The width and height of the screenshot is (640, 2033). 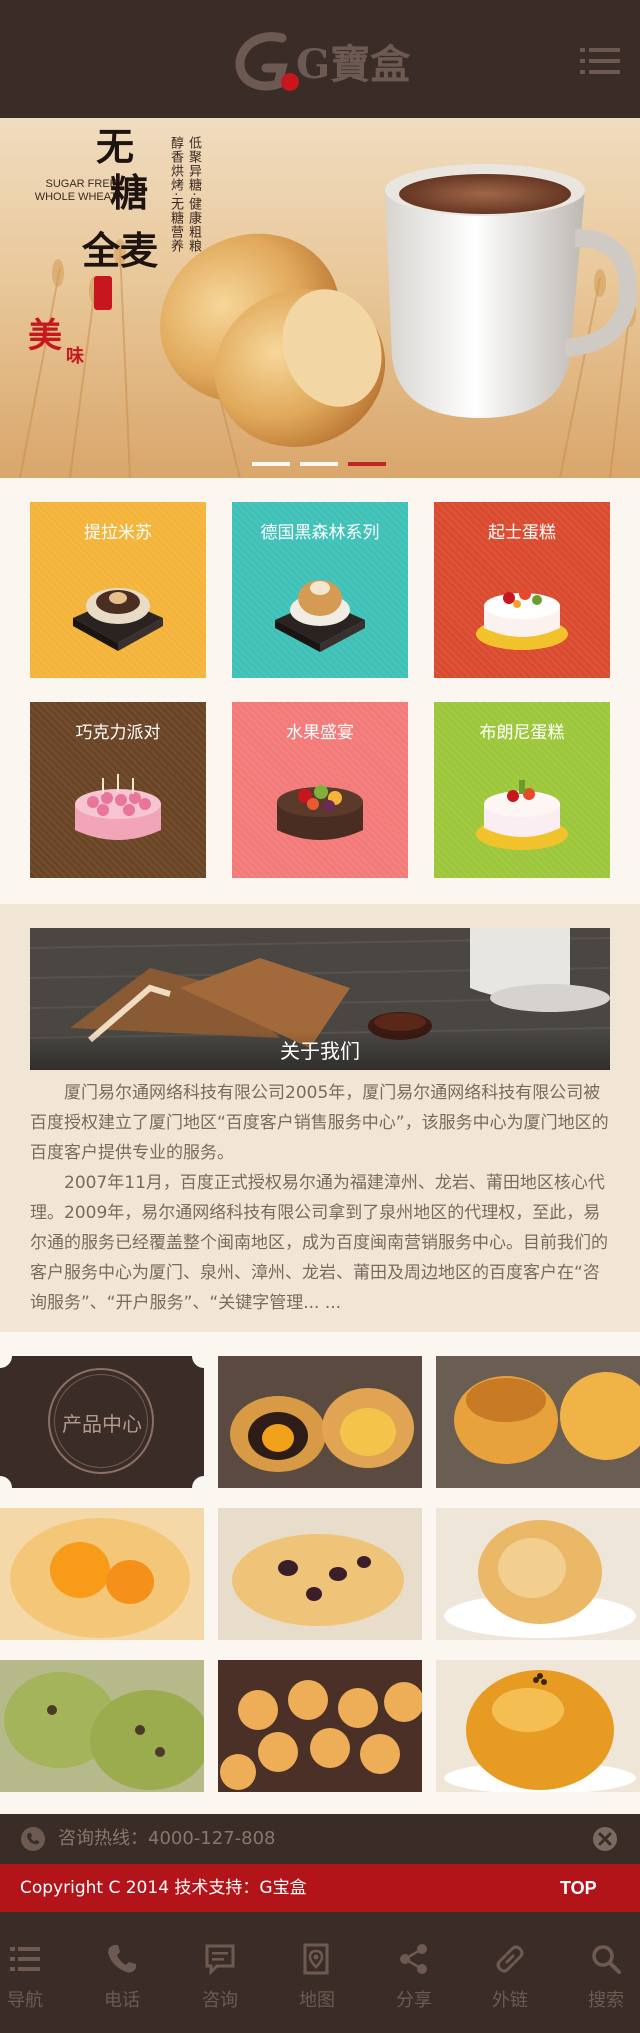 What do you see at coordinates (320, 1888) in the screenshot?
I see `copyright-bar: Copyright C 2014 技术支持：G宝盒 TOP` at bounding box center [320, 1888].